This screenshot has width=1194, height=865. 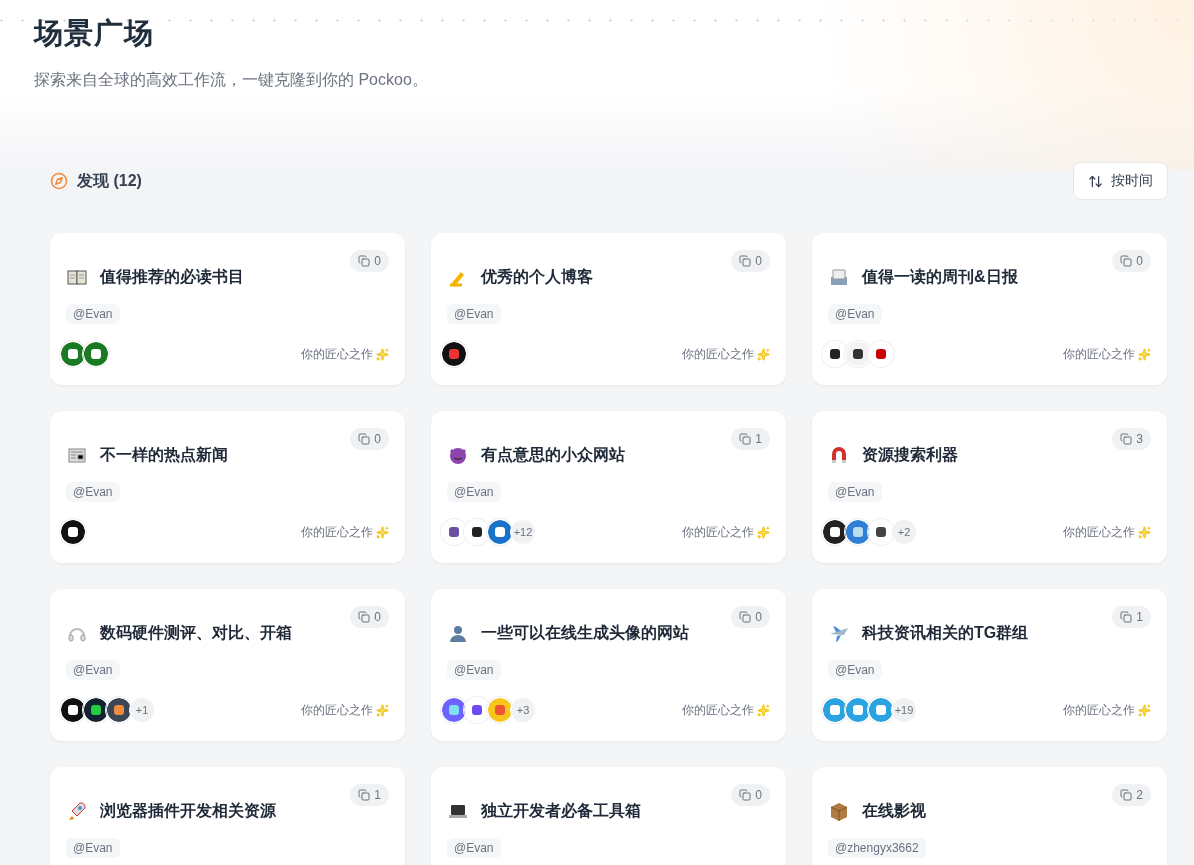 I want to click on more-count: +1, so click(x=142, y=710).